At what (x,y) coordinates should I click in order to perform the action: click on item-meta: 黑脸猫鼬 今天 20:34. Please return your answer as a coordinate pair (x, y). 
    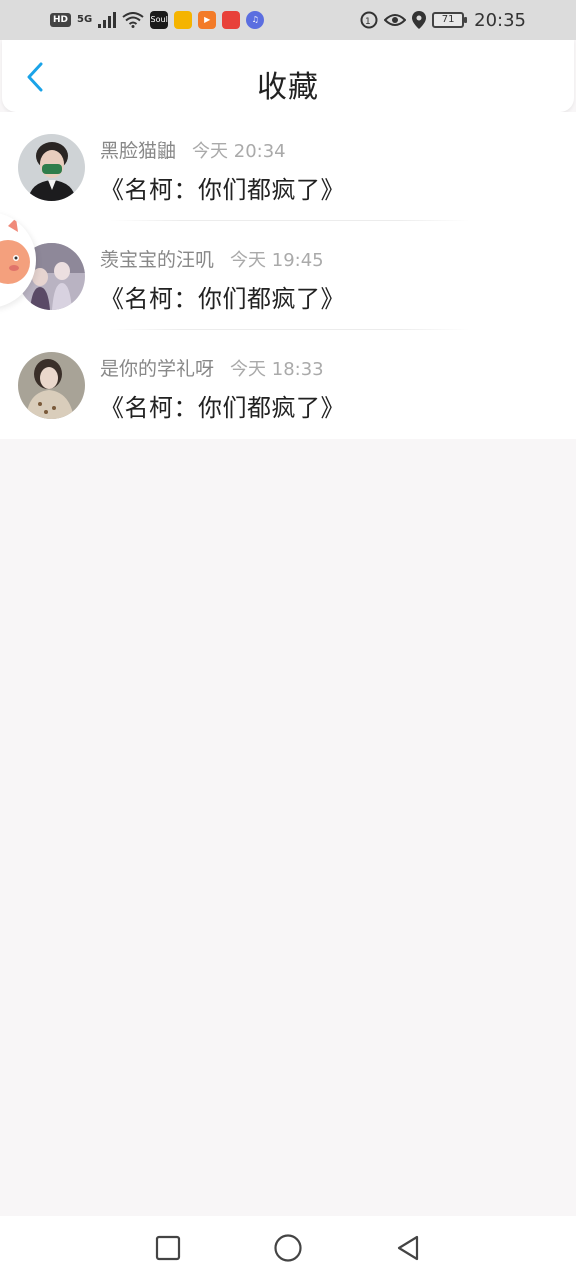
    Looking at the image, I should click on (193, 149).